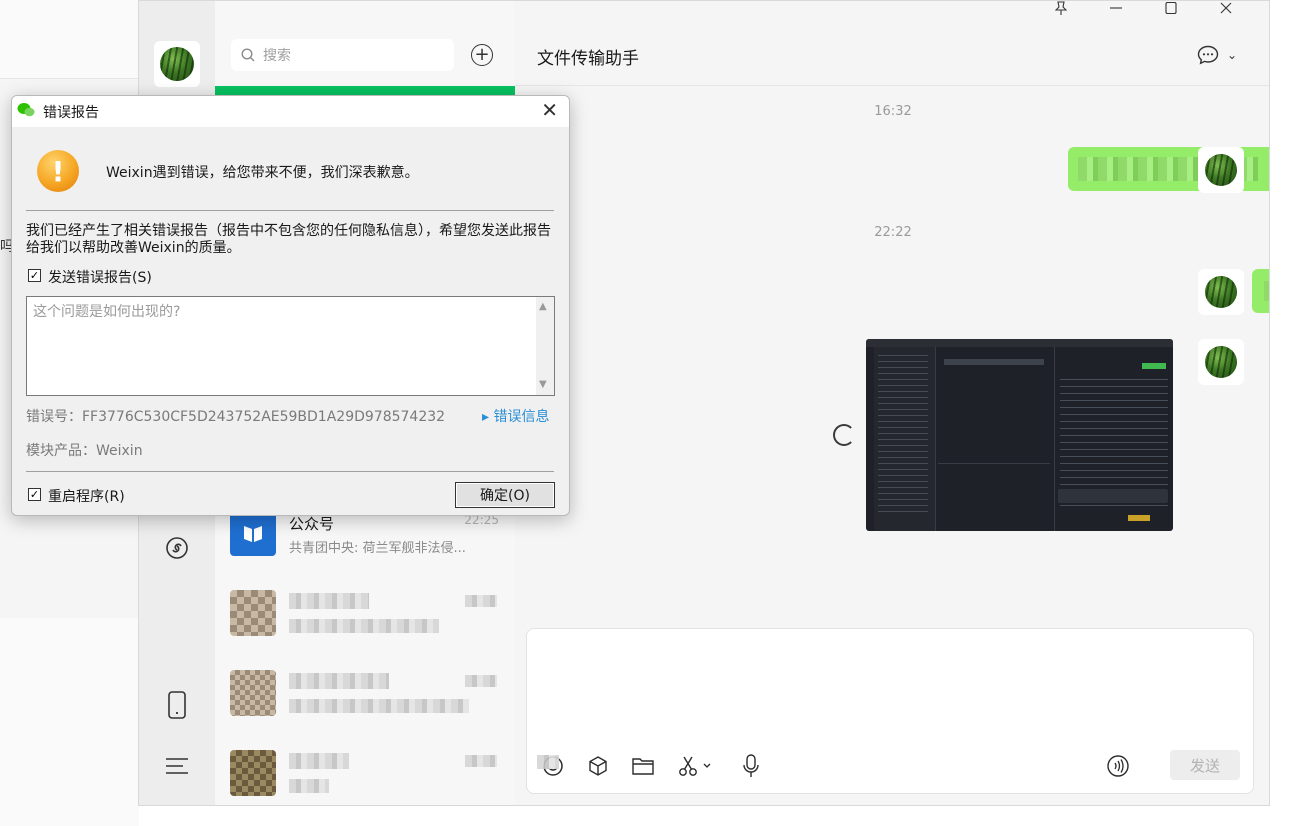  I want to click on problem-description-field: ▲ ▼, so click(290, 346).